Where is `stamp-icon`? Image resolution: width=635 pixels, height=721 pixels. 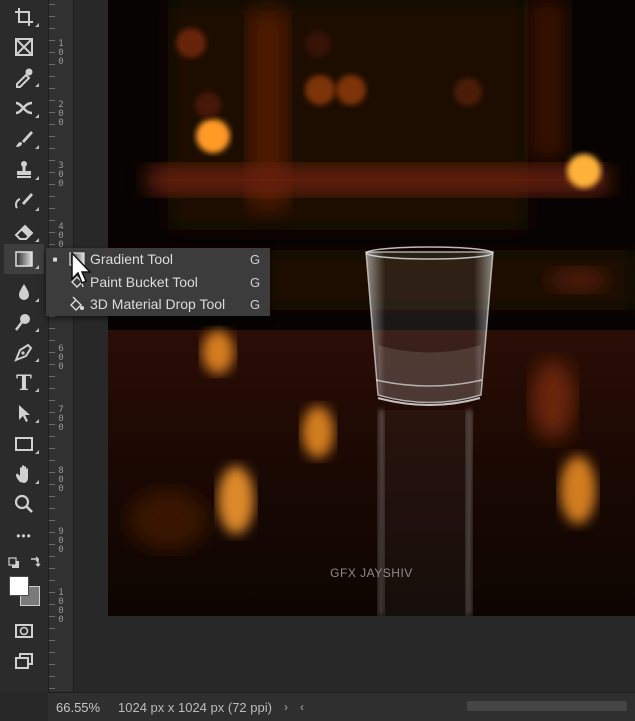
stamp-icon is located at coordinates (24, 169).